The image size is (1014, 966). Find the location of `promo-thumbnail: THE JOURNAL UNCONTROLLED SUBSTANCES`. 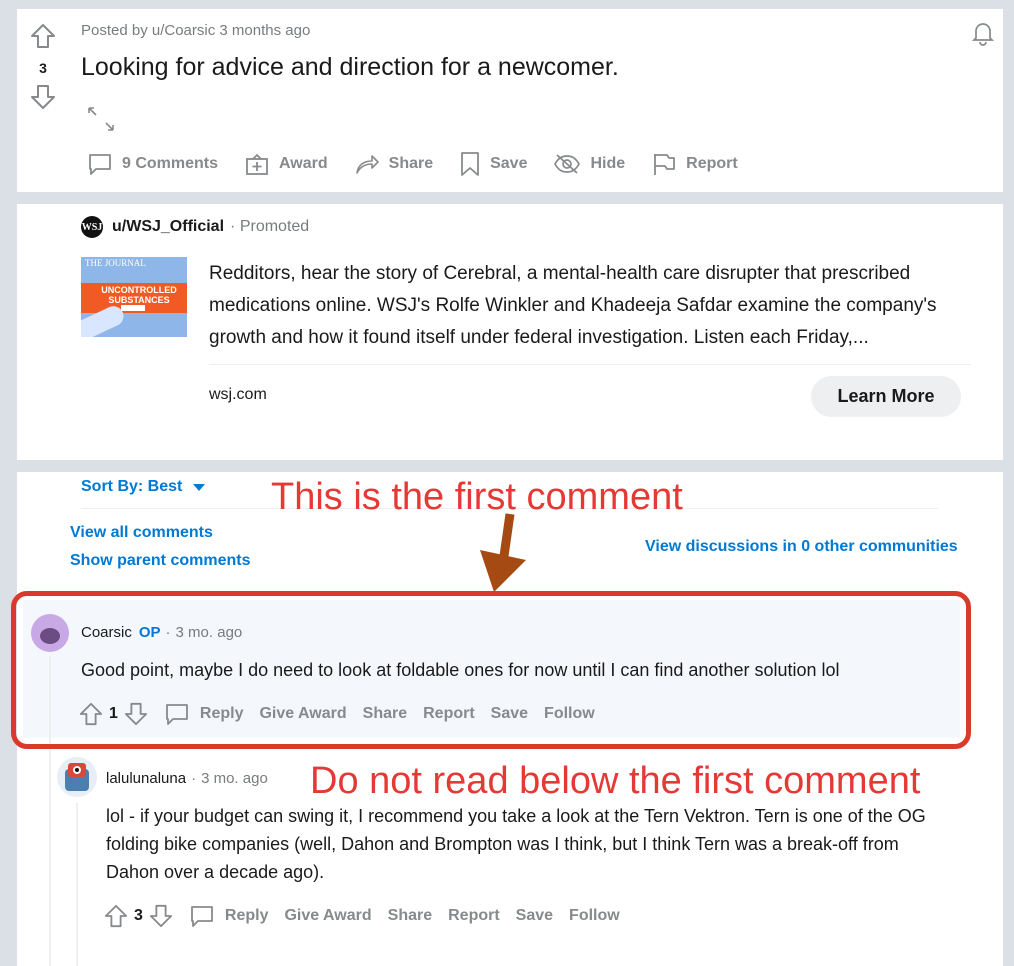

promo-thumbnail: THE JOURNAL UNCONTROLLED SUBSTANCES is located at coordinates (134, 297).